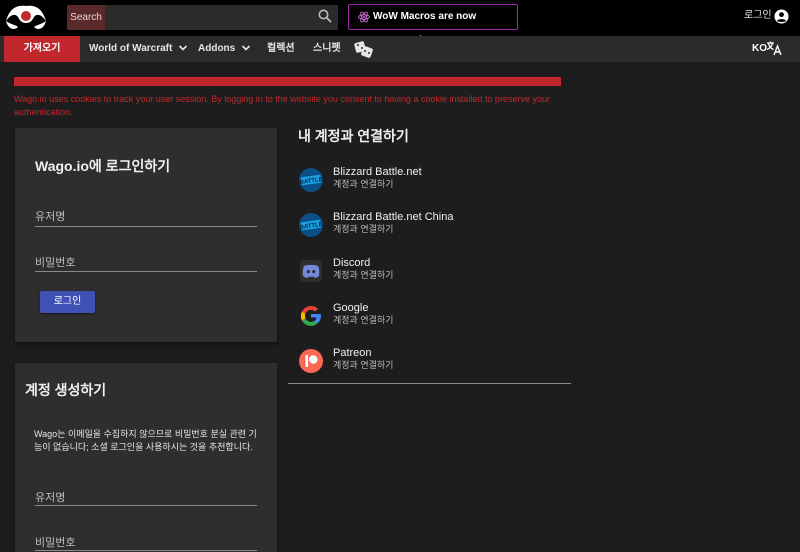 The width and height of the screenshot is (800, 552). What do you see at coordinates (50, 498) in the screenshot?
I see `signup-username-placeholder: 유저명` at bounding box center [50, 498].